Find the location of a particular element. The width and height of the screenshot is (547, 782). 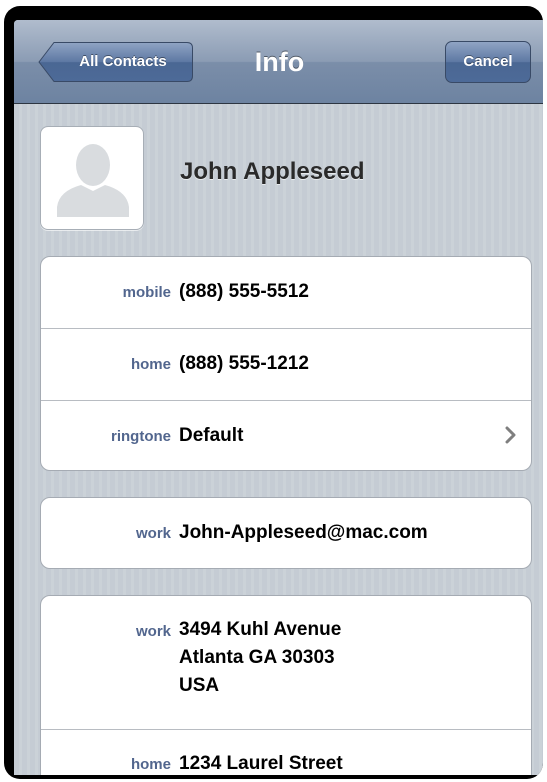

cancel-button: Cancel is located at coordinates (488, 62).